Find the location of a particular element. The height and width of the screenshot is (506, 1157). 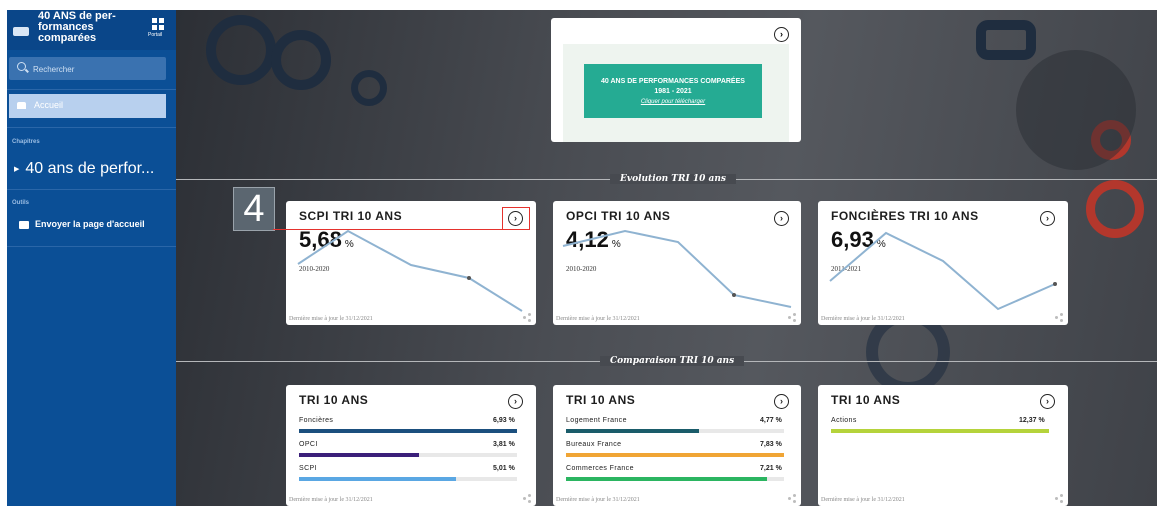

row-value: 4,77 % is located at coordinates (771, 420).